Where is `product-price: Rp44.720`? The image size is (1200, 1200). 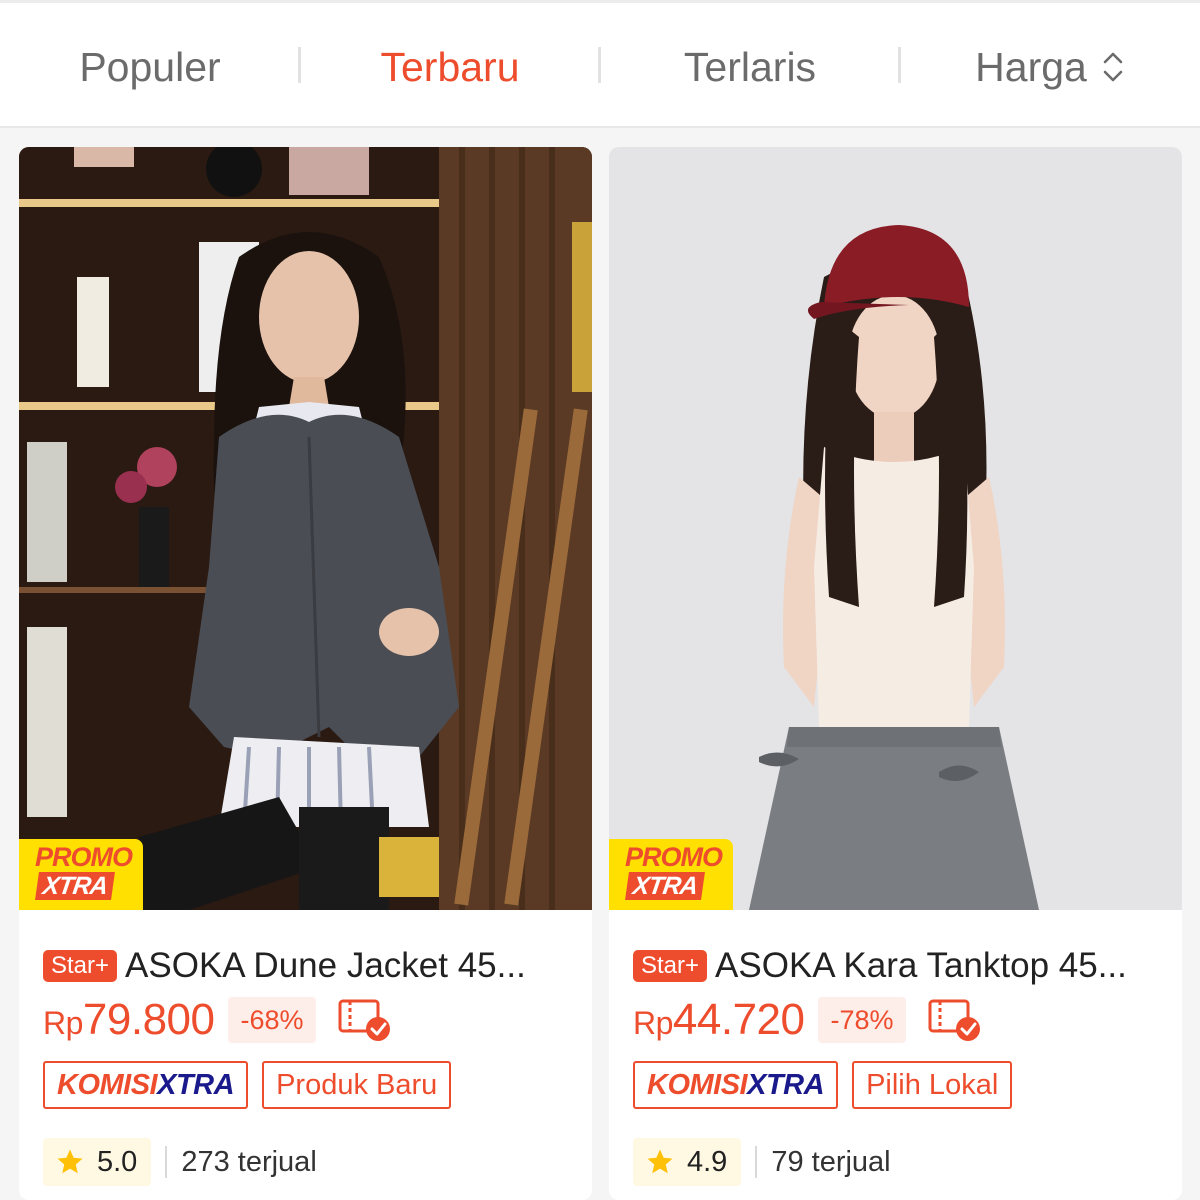 product-price: Rp44.720 is located at coordinates (719, 1020).